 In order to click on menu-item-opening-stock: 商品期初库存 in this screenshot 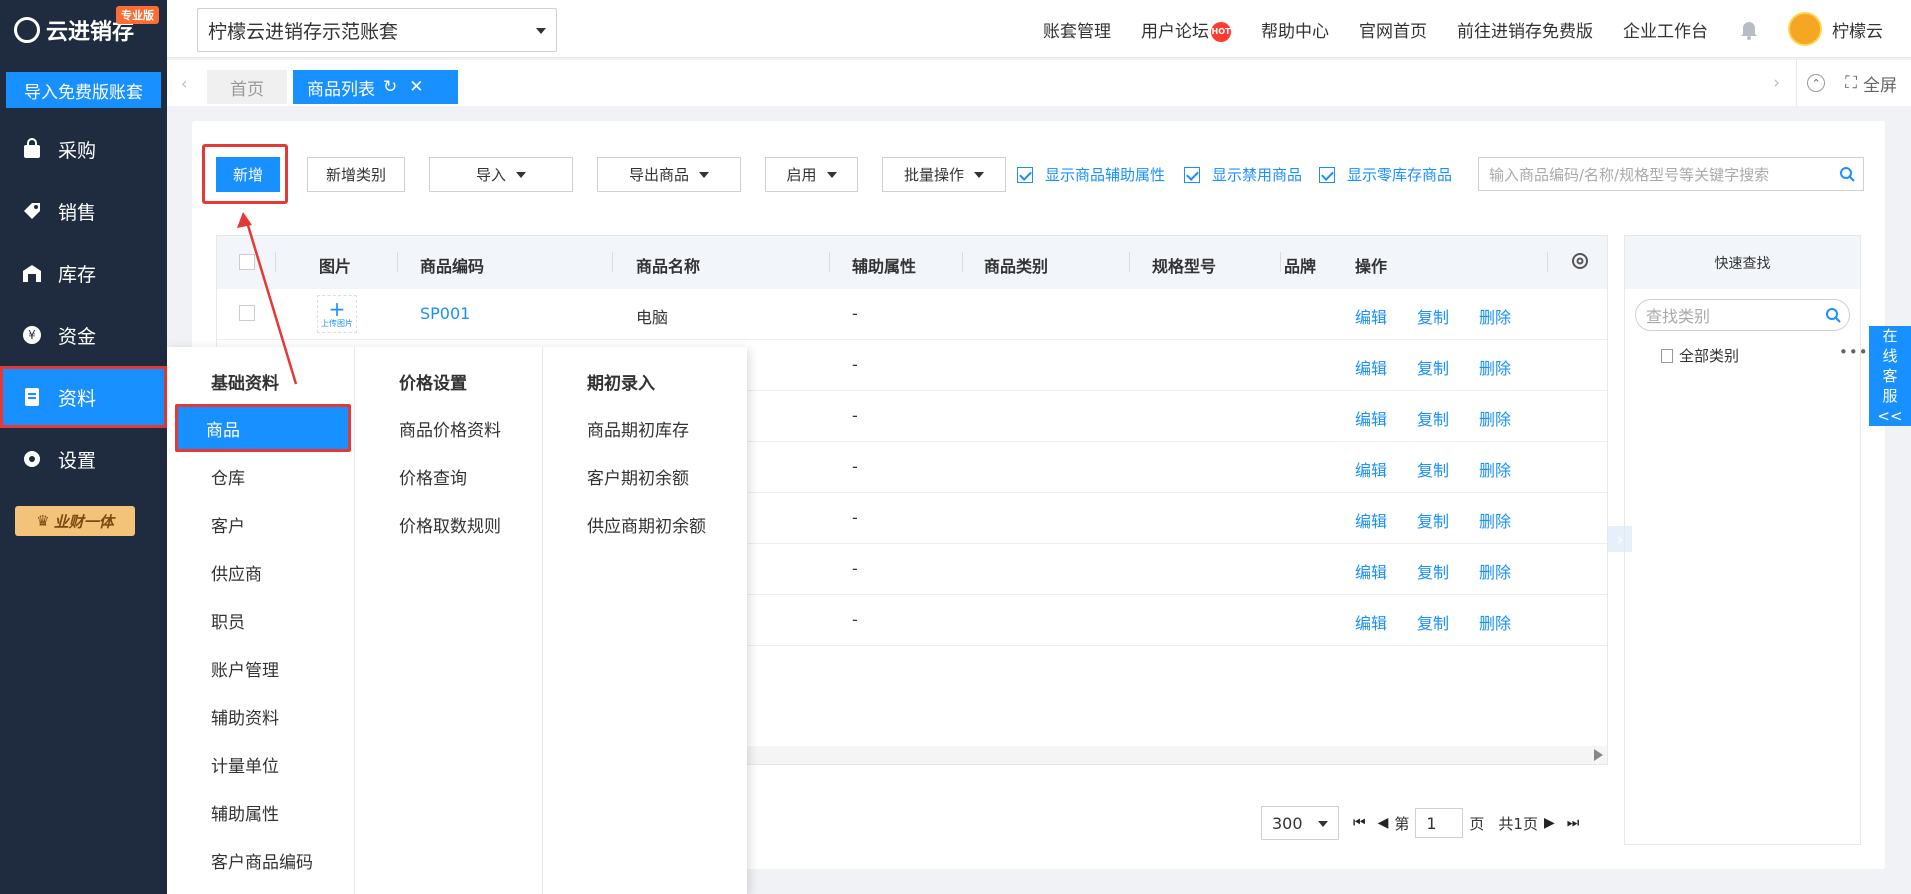, I will do `click(638, 428)`.